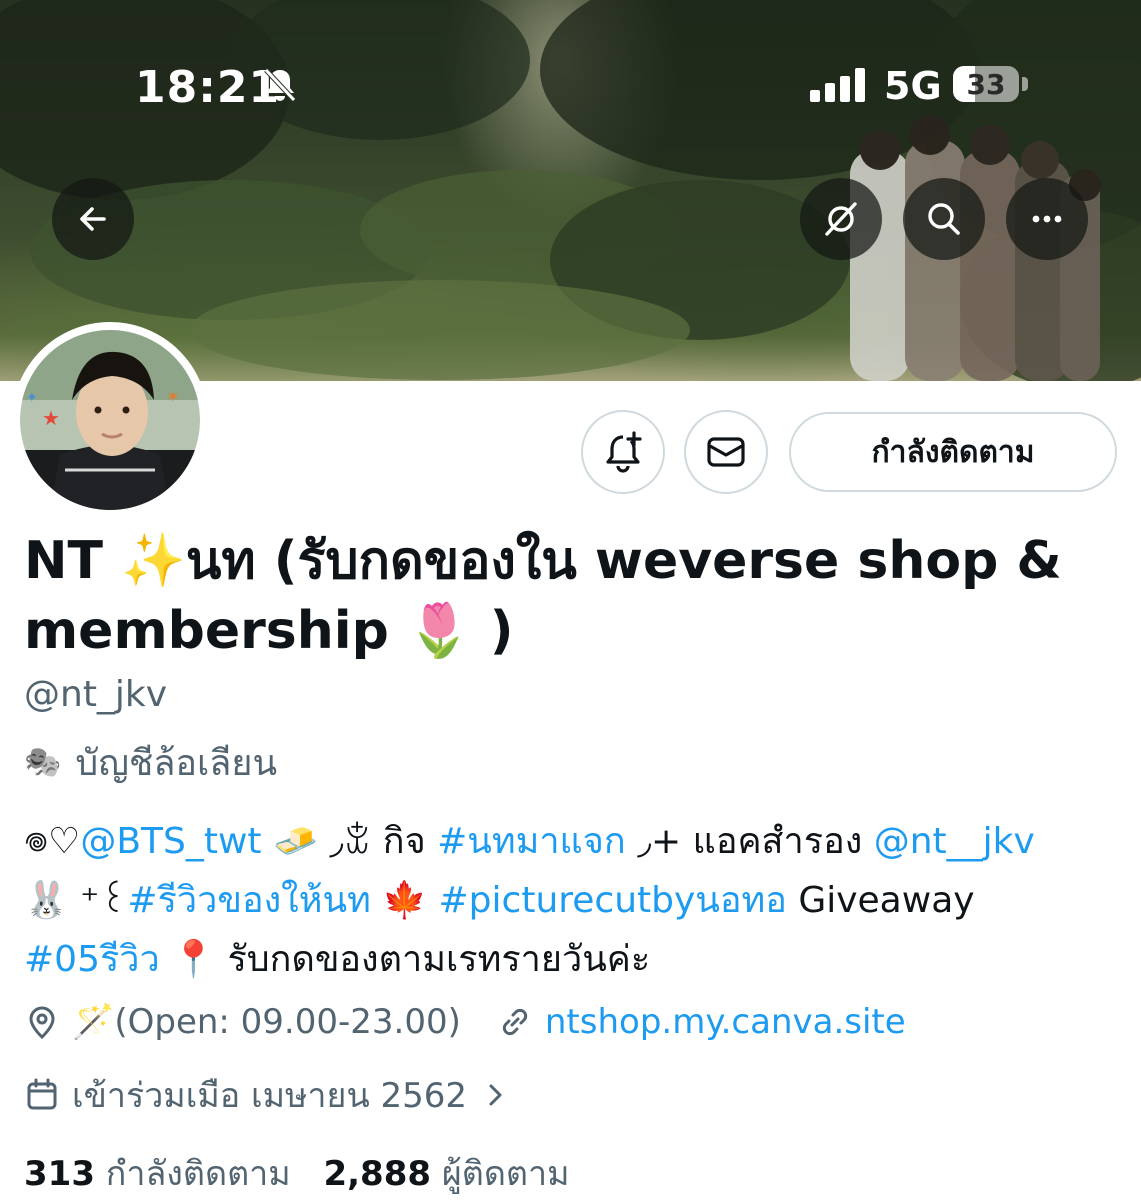  Describe the element at coordinates (405, 959) in the screenshot. I see `bio-text: 📍 รับกดของตามเรทรายวันค่ะ` at that location.